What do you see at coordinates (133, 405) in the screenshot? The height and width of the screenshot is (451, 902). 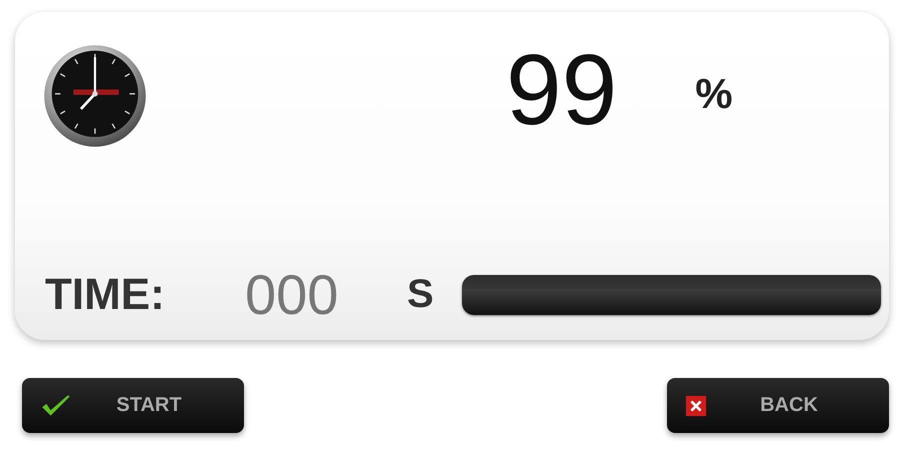 I see `start-button: START` at bounding box center [133, 405].